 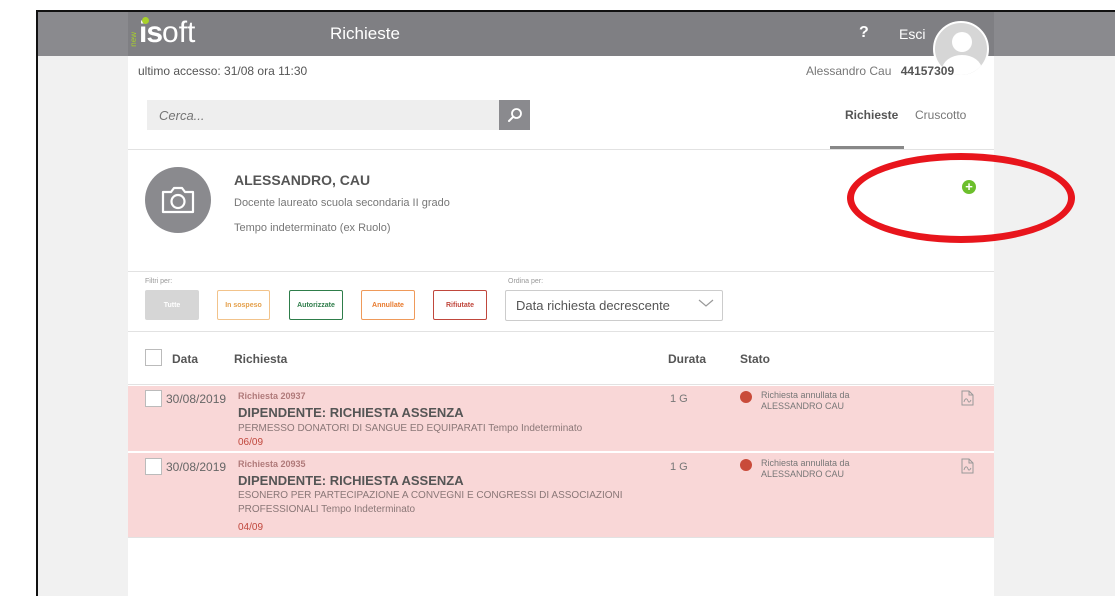 What do you see at coordinates (526, 281) in the screenshot?
I see `sort-label: Ordina per:` at bounding box center [526, 281].